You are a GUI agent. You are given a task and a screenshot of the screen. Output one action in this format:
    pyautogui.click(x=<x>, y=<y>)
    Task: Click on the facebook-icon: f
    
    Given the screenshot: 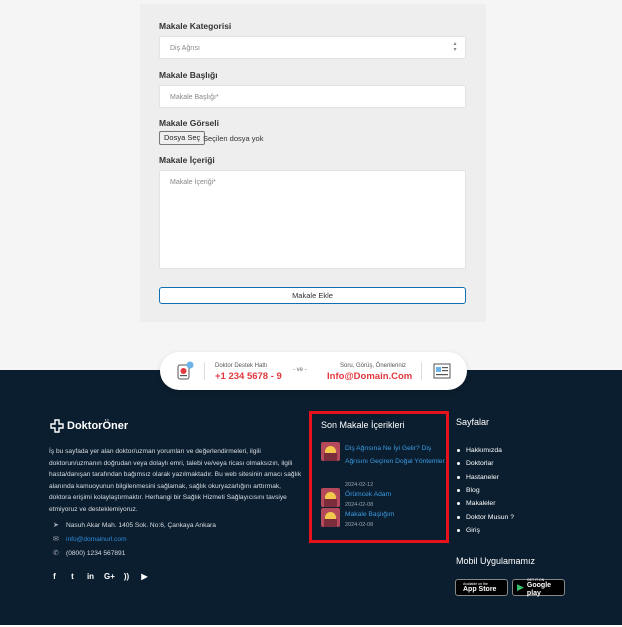 What is the action you would take?
    pyautogui.click(x=54, y=576)
    